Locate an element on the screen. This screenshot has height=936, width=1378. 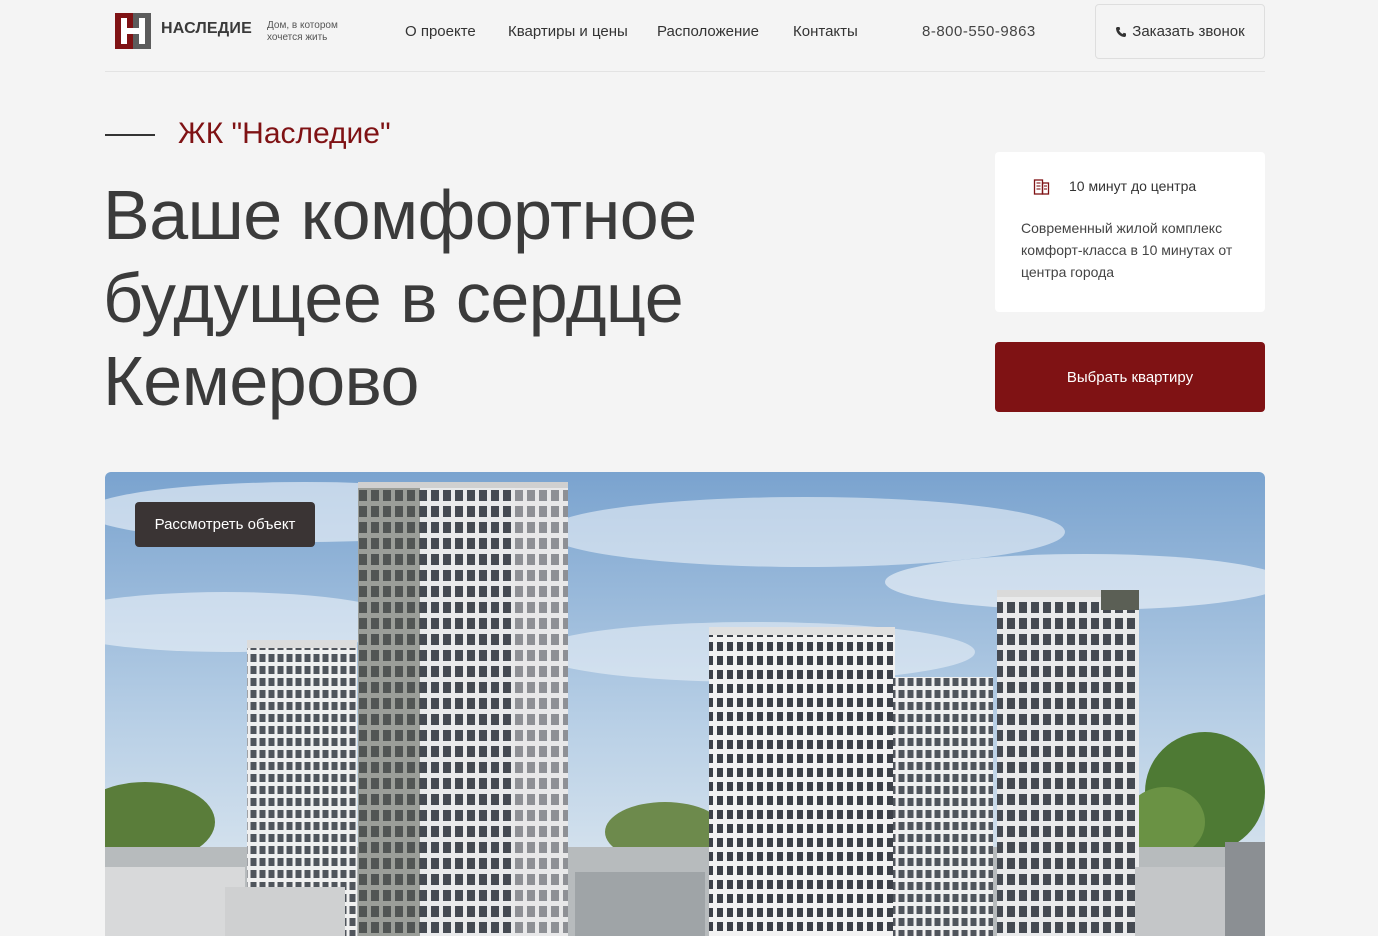
feature-card-title: 10 минут до центра is located at coordinates (1133, 186).